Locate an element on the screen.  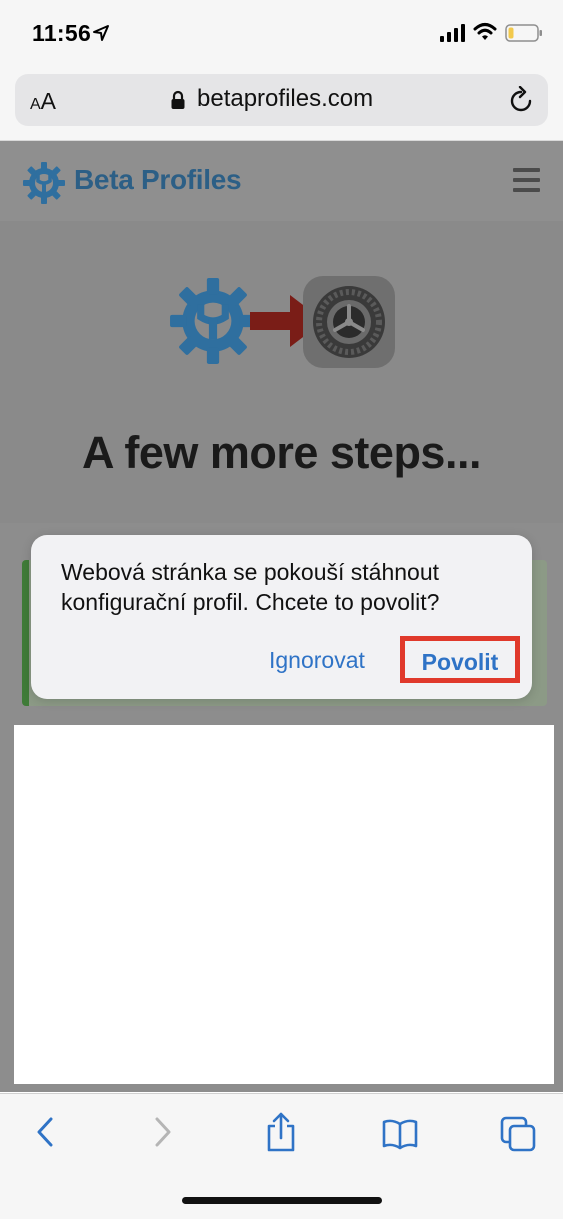
address-bar: AA betaprofiles.com is located at coordinates (281, 100).